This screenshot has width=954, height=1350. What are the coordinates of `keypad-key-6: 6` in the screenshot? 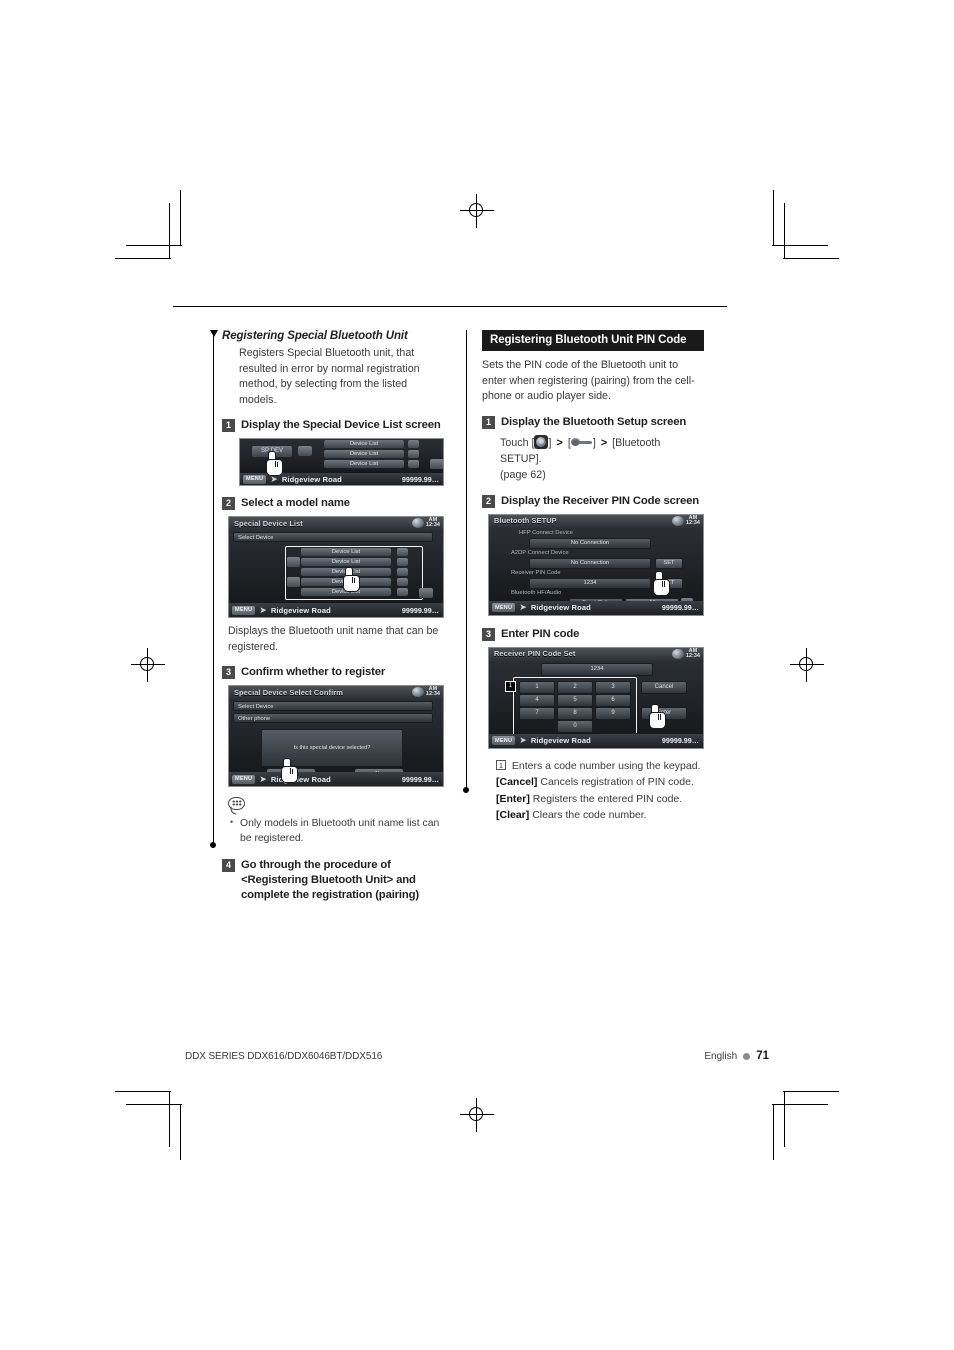 It's located at (613, 700).